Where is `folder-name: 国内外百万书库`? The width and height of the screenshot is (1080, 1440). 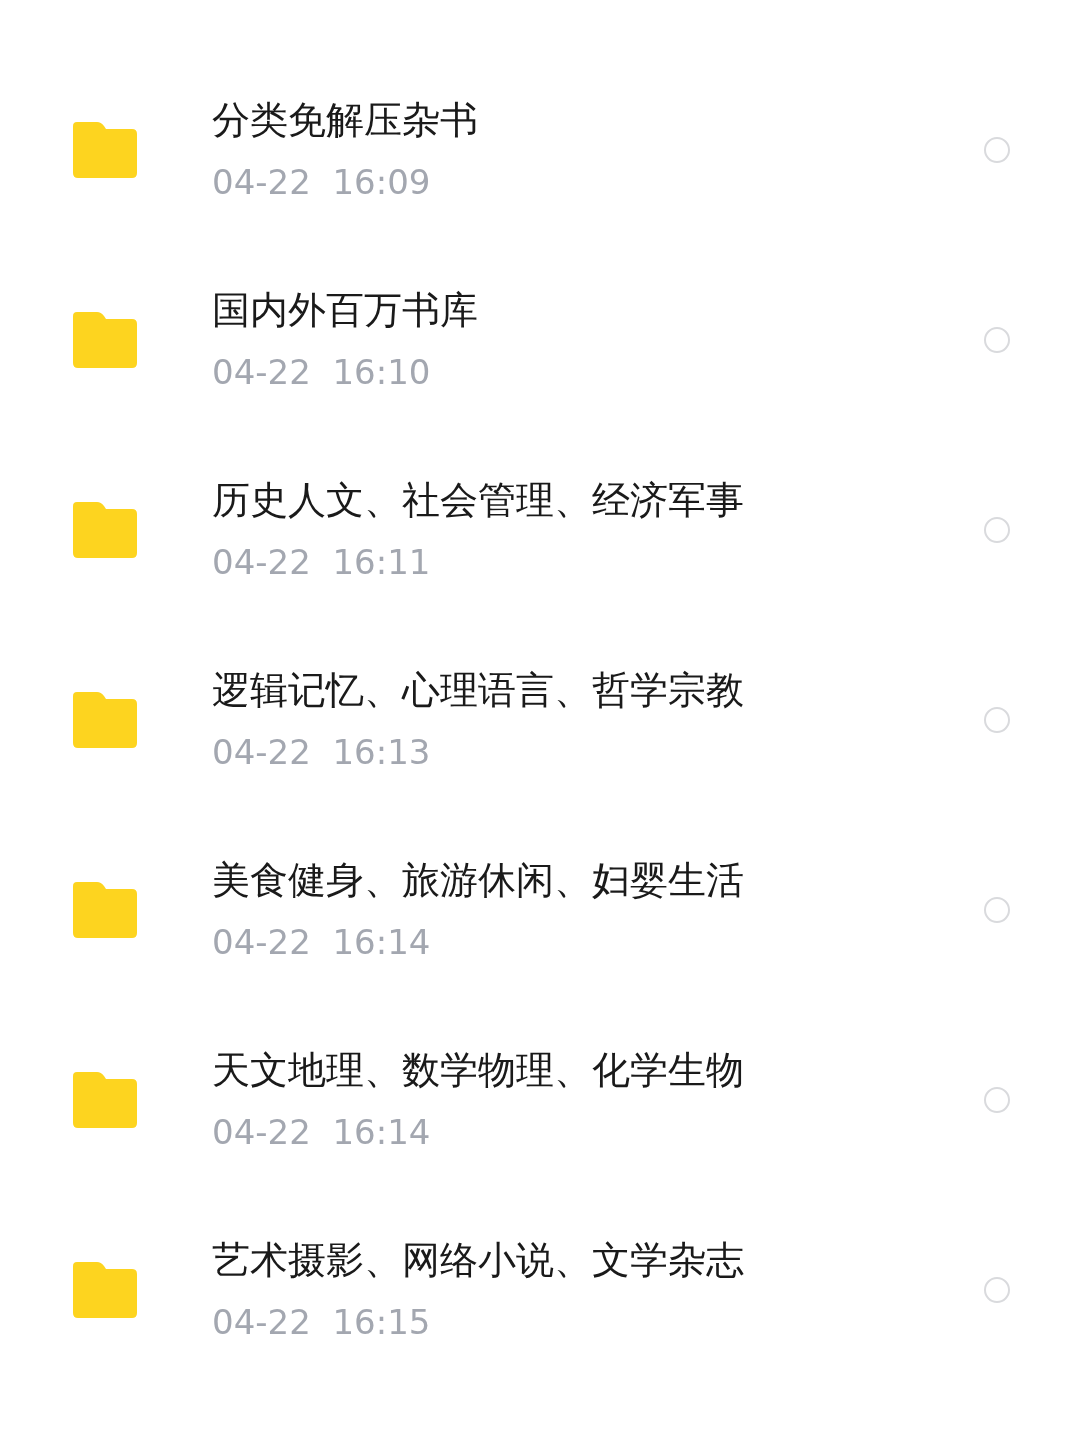
folder-name: 国内外百万书库 is located at coordinates (345, 310).